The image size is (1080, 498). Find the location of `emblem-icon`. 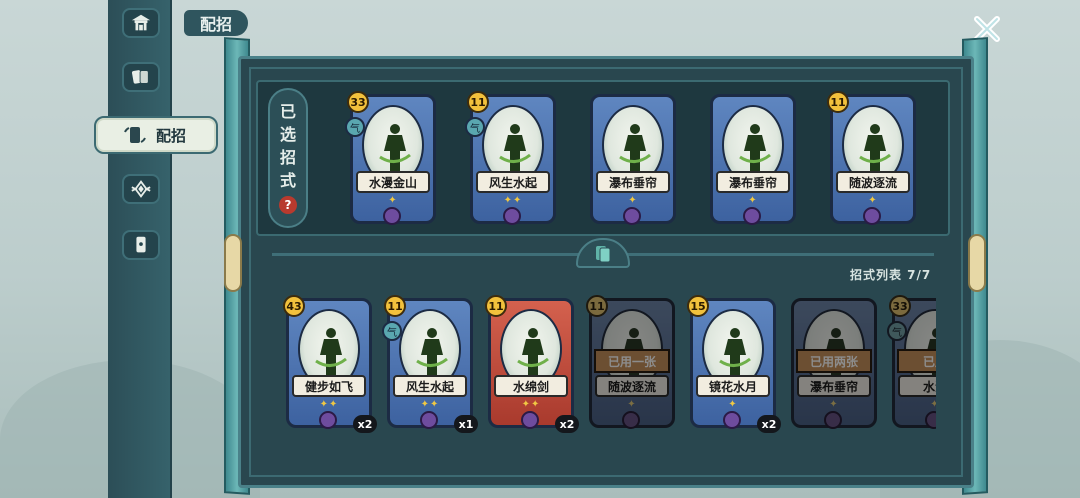

emblem-icon is located at coordinates (141, 189).